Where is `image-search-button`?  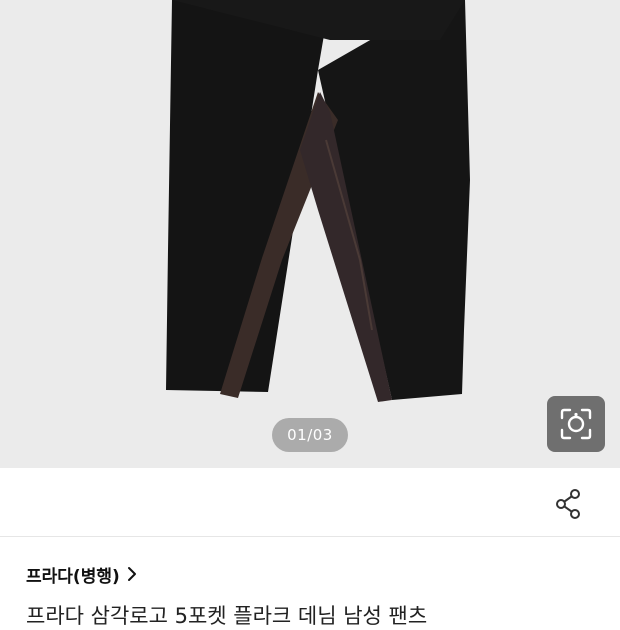 image-search-button is located at coordinates (576, 424).